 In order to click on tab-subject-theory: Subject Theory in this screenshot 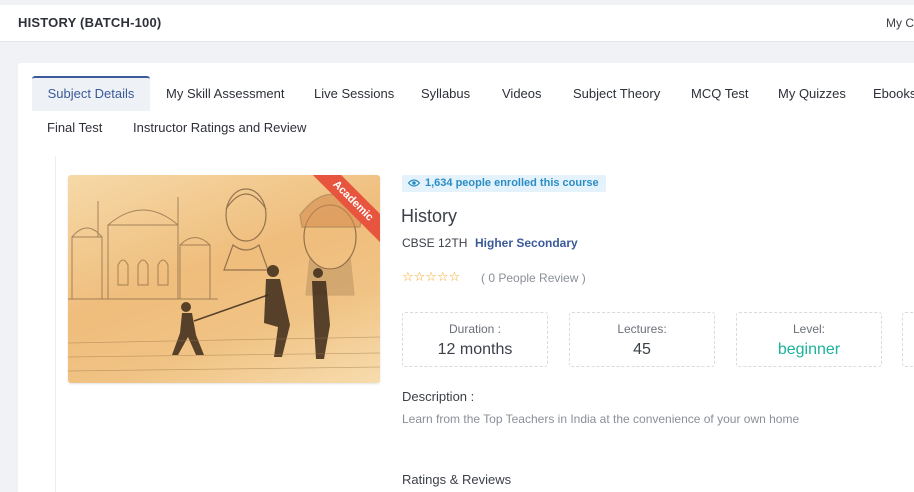, I will do `click(616, 93)`.